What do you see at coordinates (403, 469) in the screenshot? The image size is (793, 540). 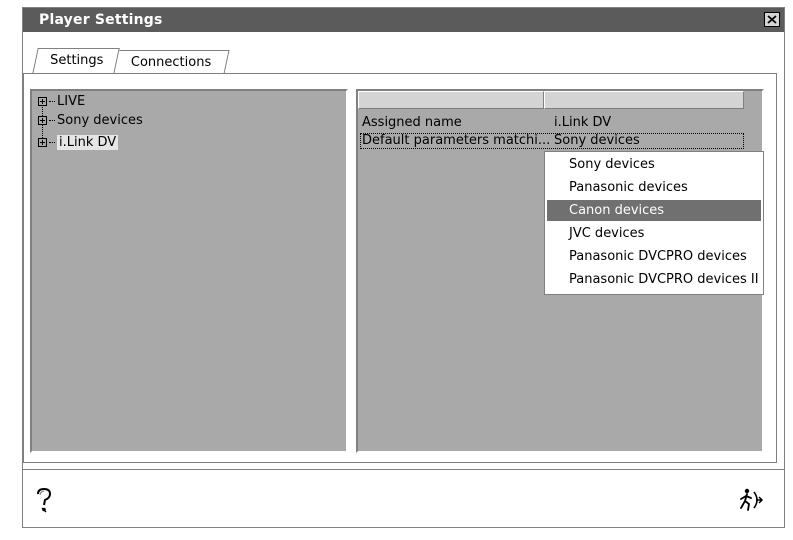 I see `footer-divider` at bounding box center [403, 469].